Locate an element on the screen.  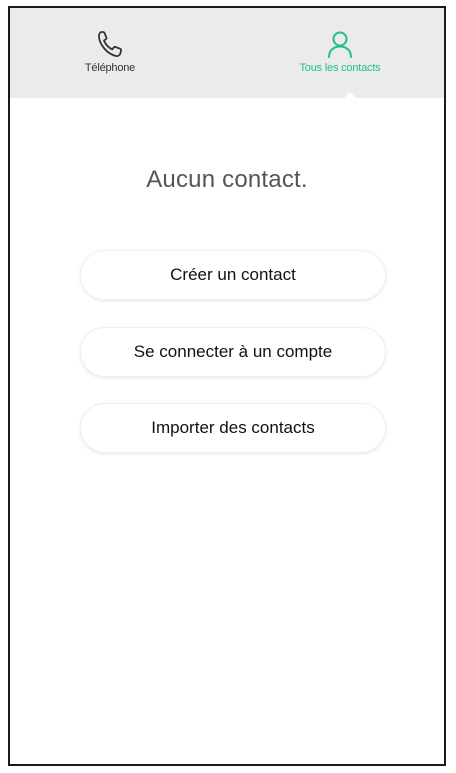
tab-bar: Téléphone Tous les contacts is located at coordinates (227, 53).